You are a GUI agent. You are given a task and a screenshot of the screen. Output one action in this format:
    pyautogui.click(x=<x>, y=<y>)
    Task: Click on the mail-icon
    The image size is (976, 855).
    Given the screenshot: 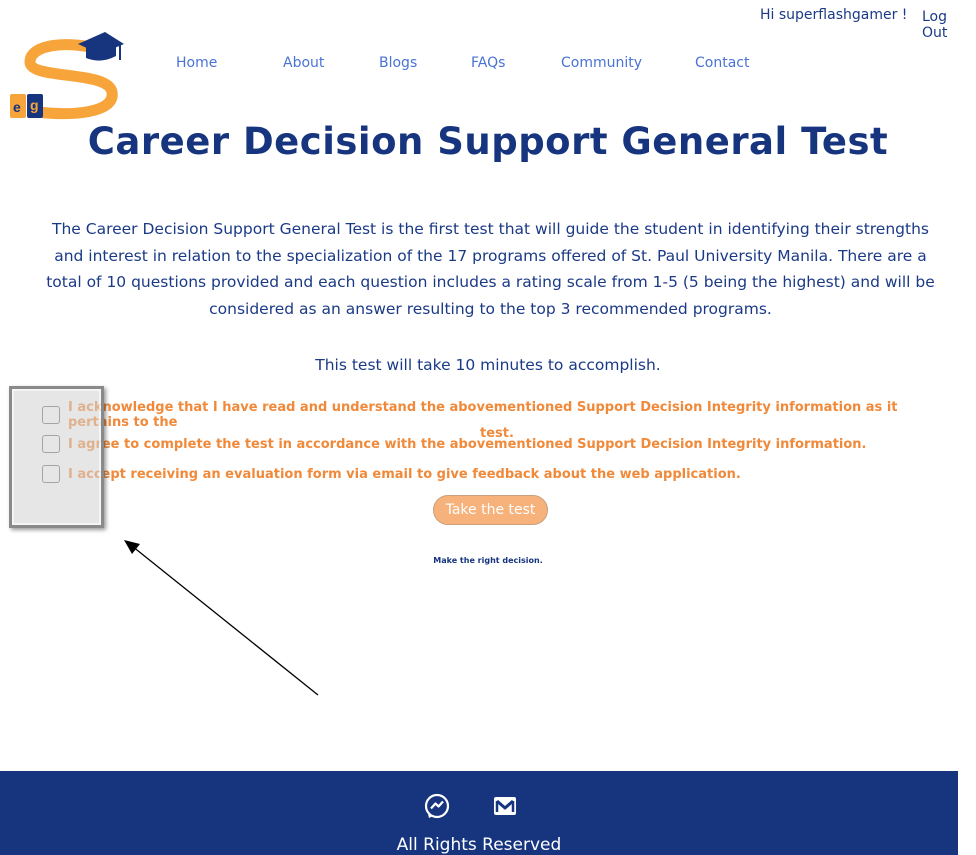 What is the action you would take?
    pyautogui.click(x=505, y=806)
    